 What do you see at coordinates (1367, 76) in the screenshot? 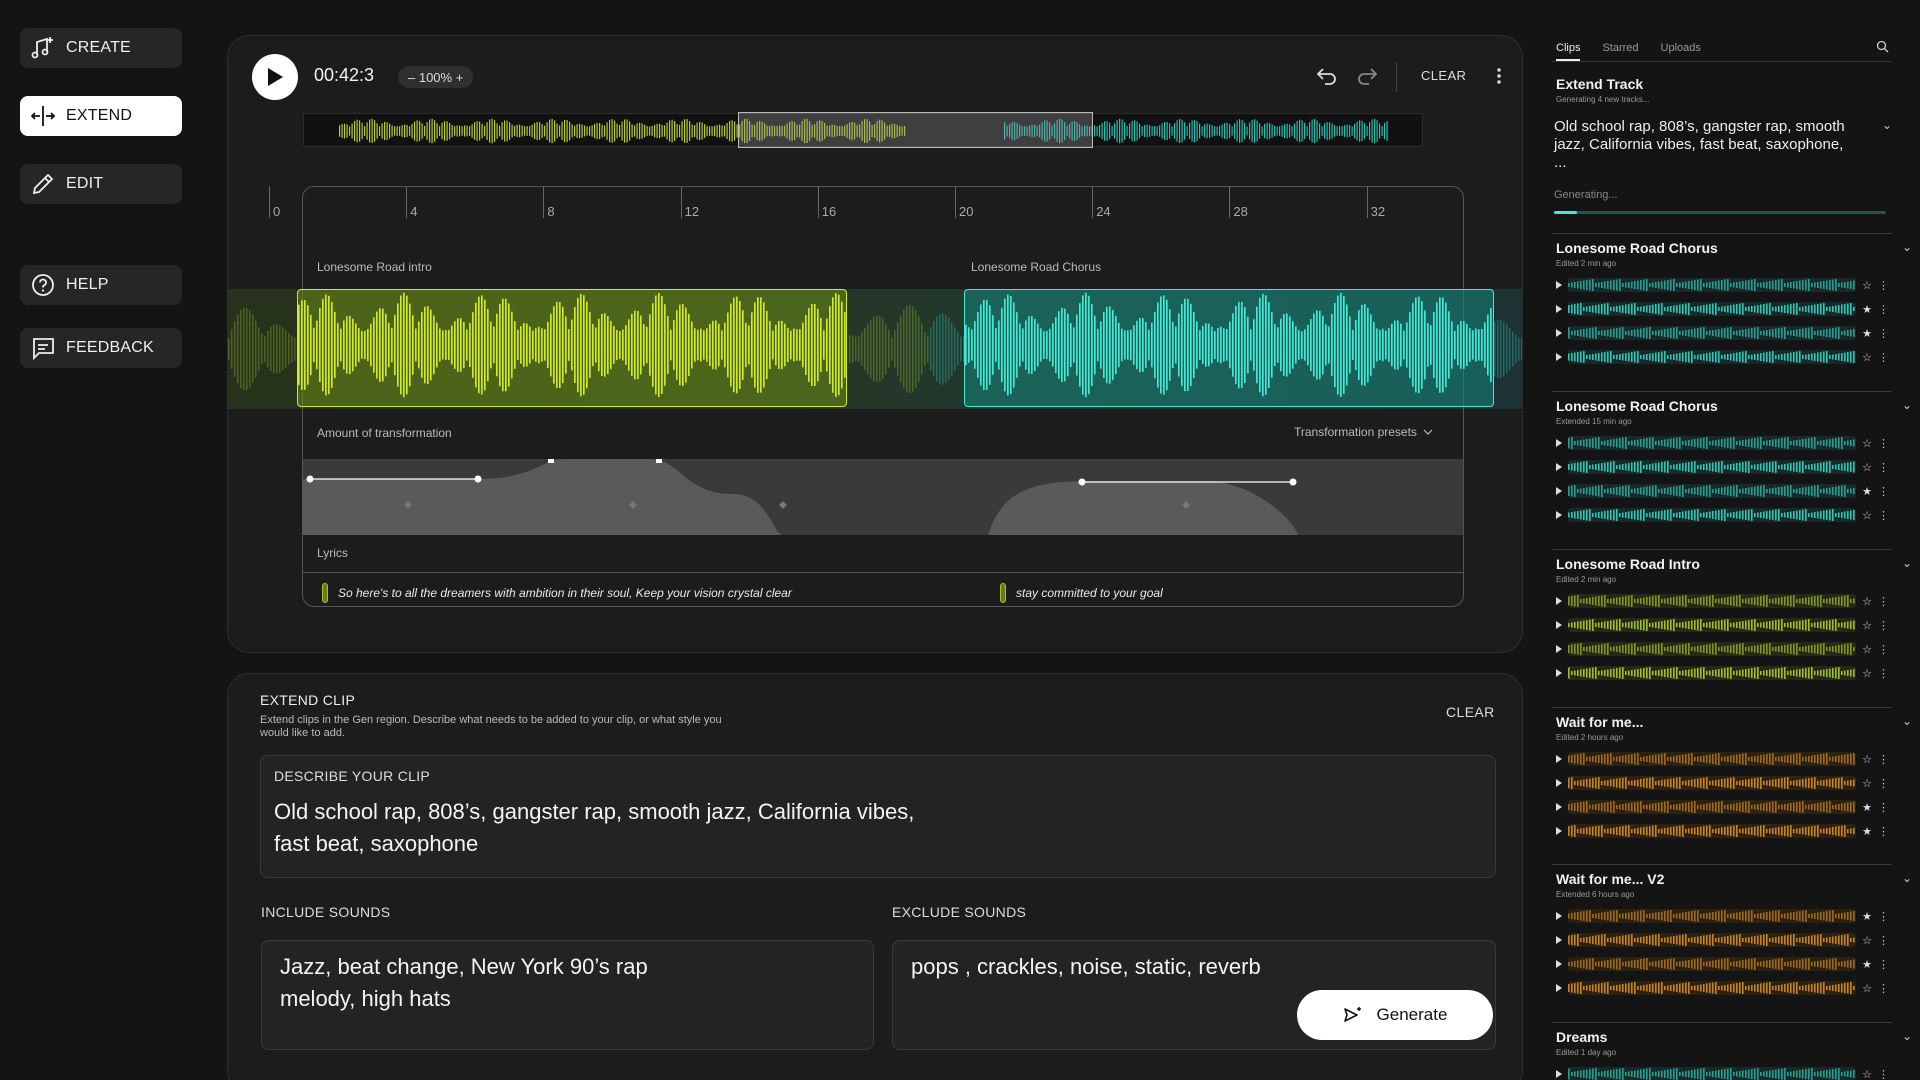
I see `redo-button` at bounding box center [1367, 76].